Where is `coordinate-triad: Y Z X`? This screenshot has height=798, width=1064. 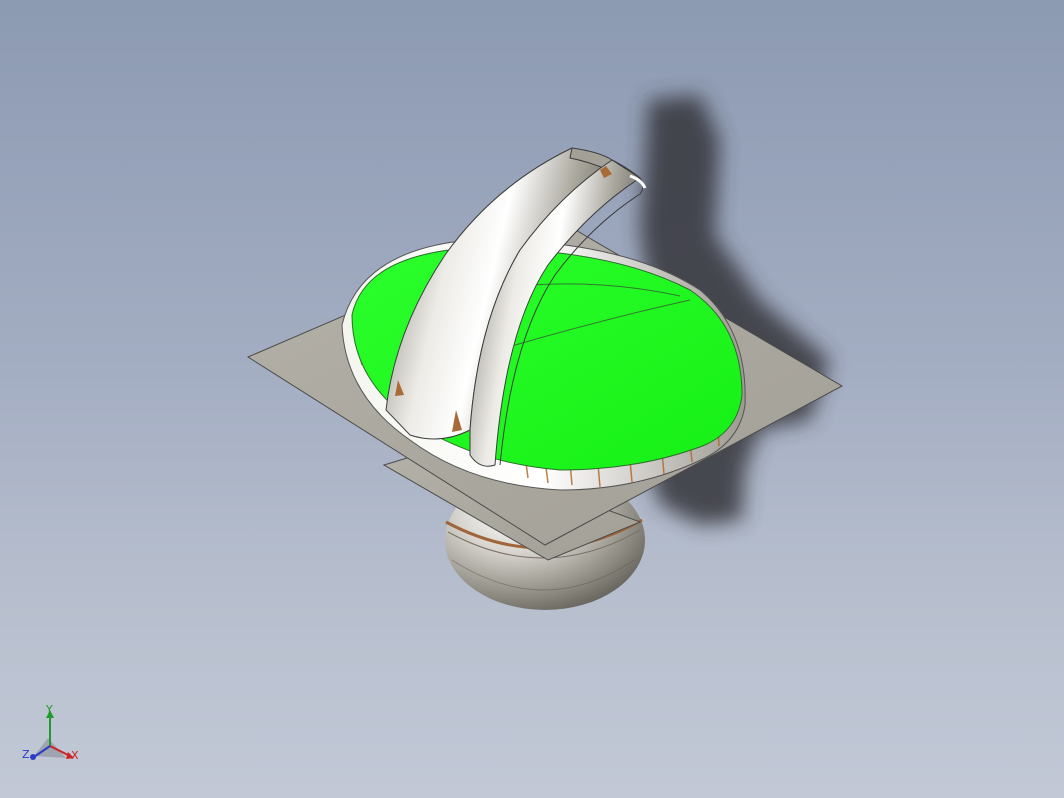 coordinate-triad: Y Z X is located at coordinates (53, 738).